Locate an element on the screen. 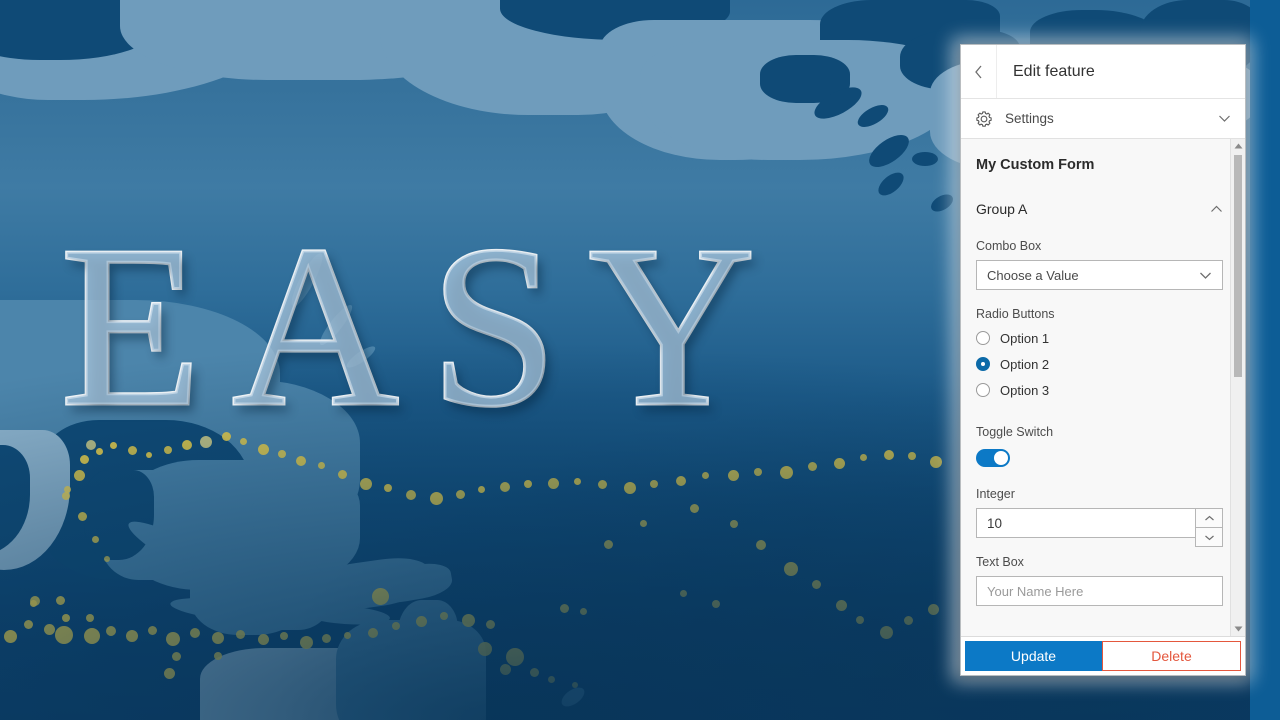 This screenshot has height=720, width=1280. radio-option-1-label: Option 1 is located at coordinates (1025, 338).